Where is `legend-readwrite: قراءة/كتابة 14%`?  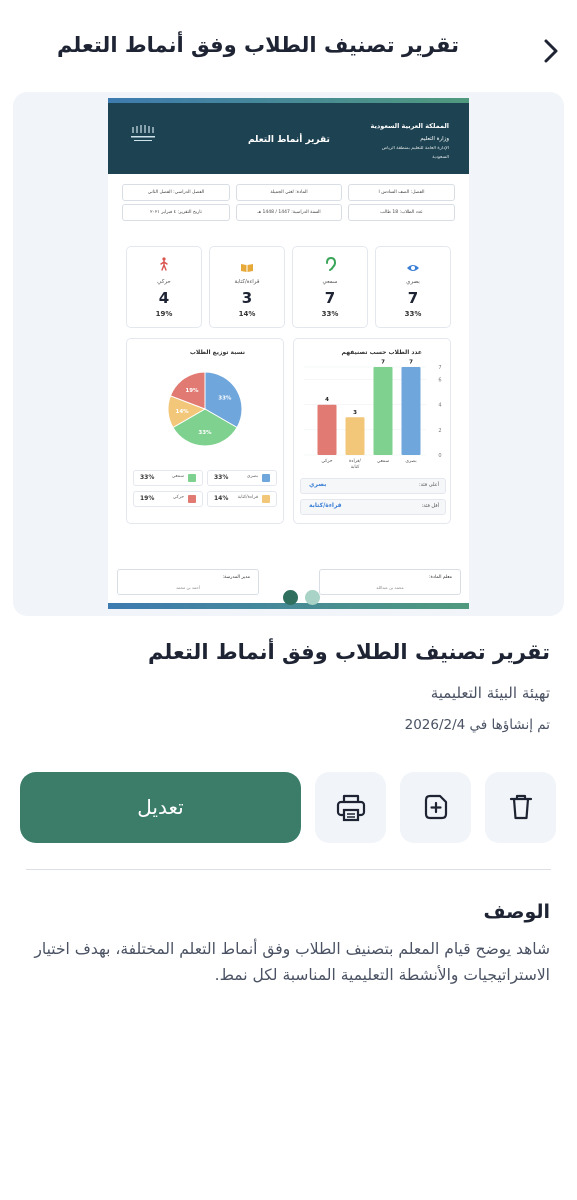 legend-readwrite: قراءة/كتابة 14% is located at coordinates (242, 499).